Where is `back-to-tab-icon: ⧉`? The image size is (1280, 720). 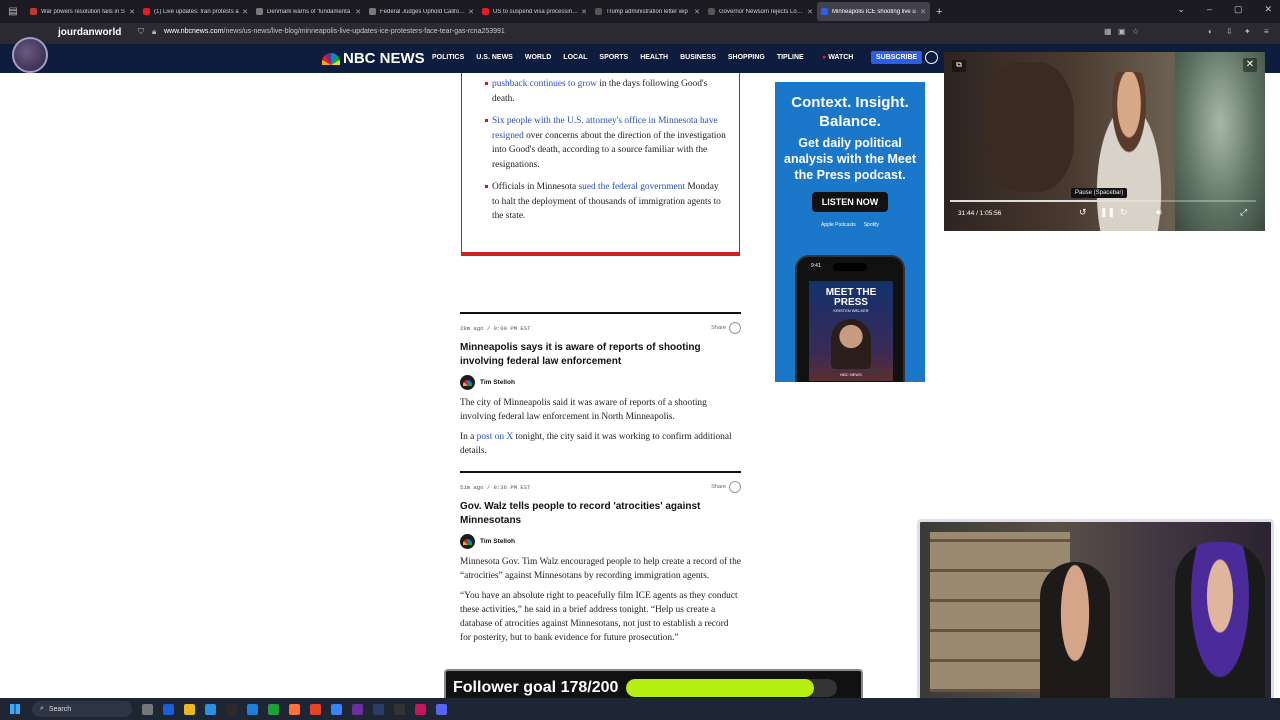
back-to-tab-icon: ⧉ is located at coordinates (959, 66).